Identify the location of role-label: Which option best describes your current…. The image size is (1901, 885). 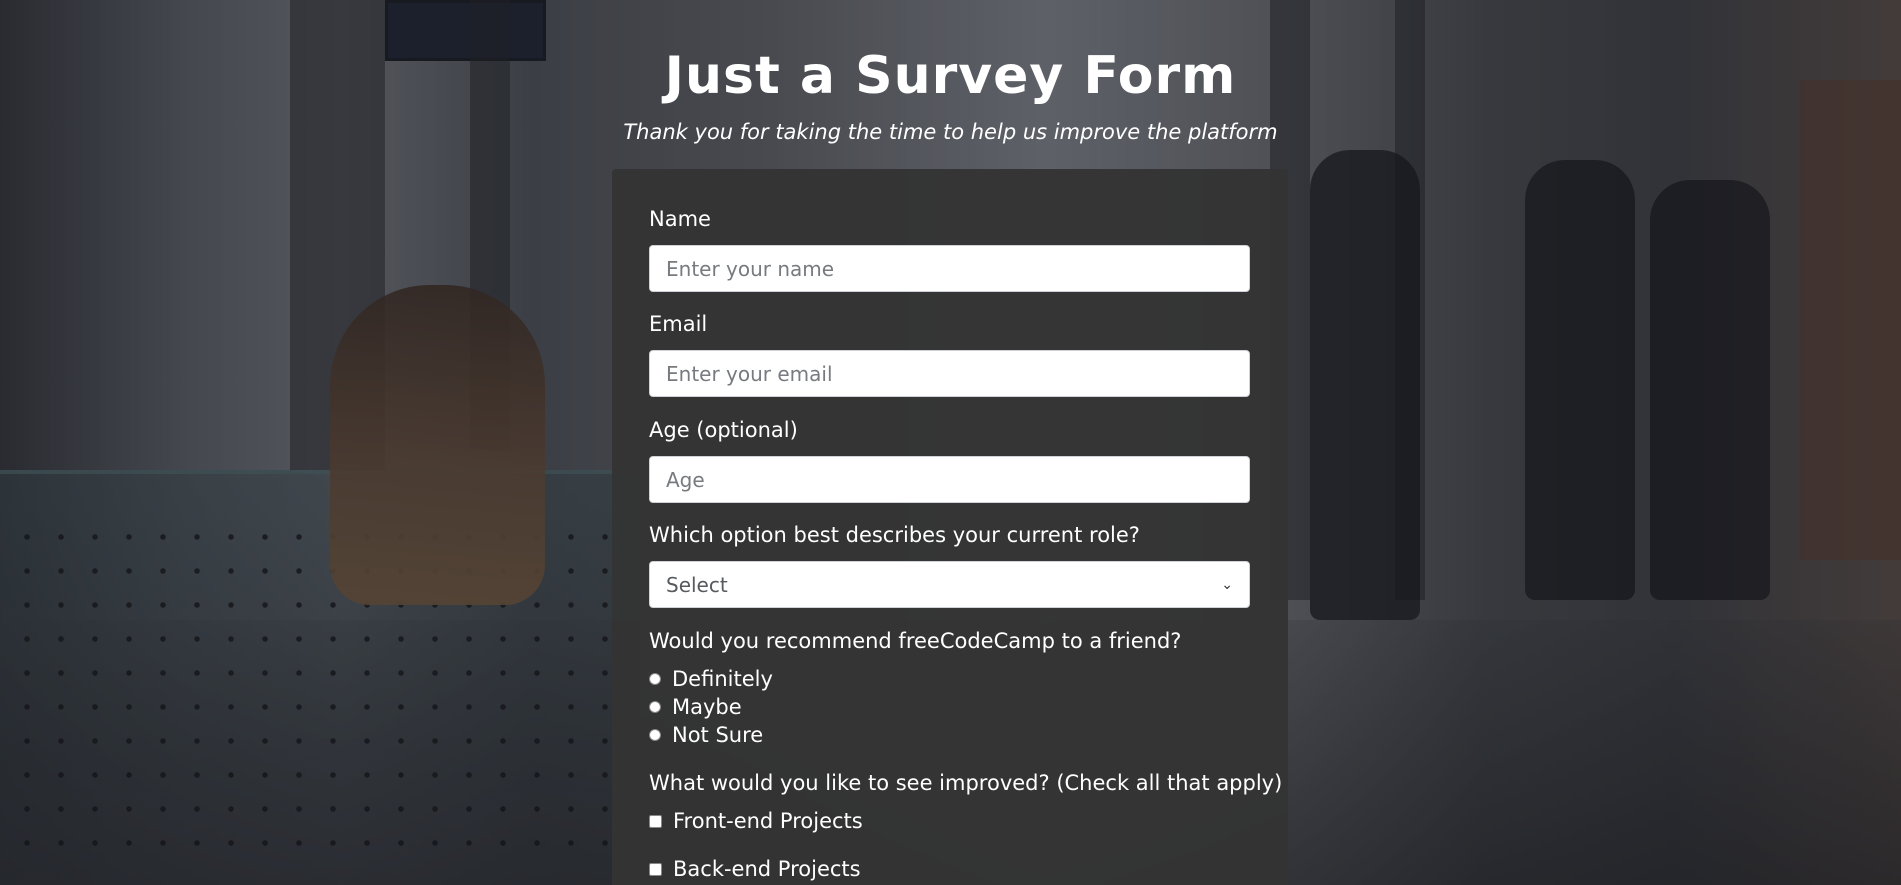
(894, 535).